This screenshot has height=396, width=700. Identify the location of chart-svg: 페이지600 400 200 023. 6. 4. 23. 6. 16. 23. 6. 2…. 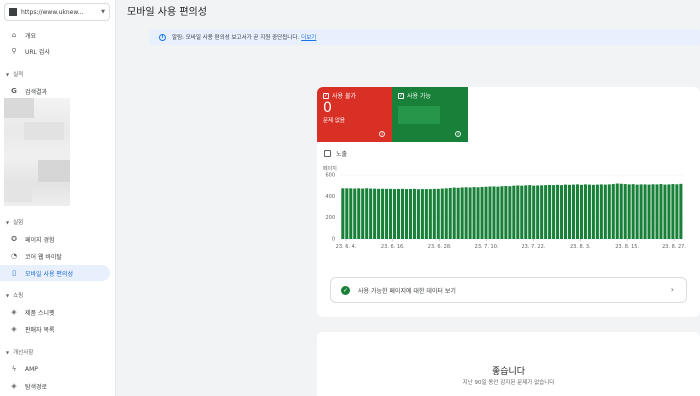
(504, 207).